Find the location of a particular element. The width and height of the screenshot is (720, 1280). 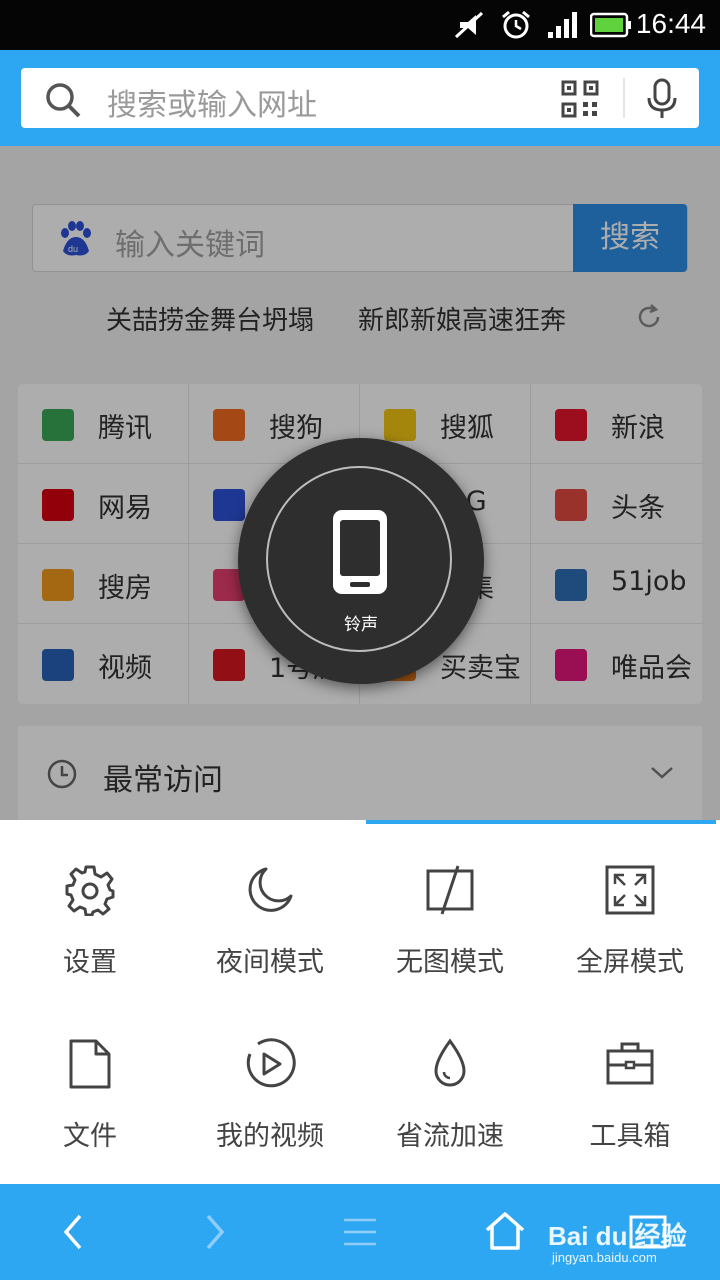

fullscreen-icon is located at coordinates (630, 890).